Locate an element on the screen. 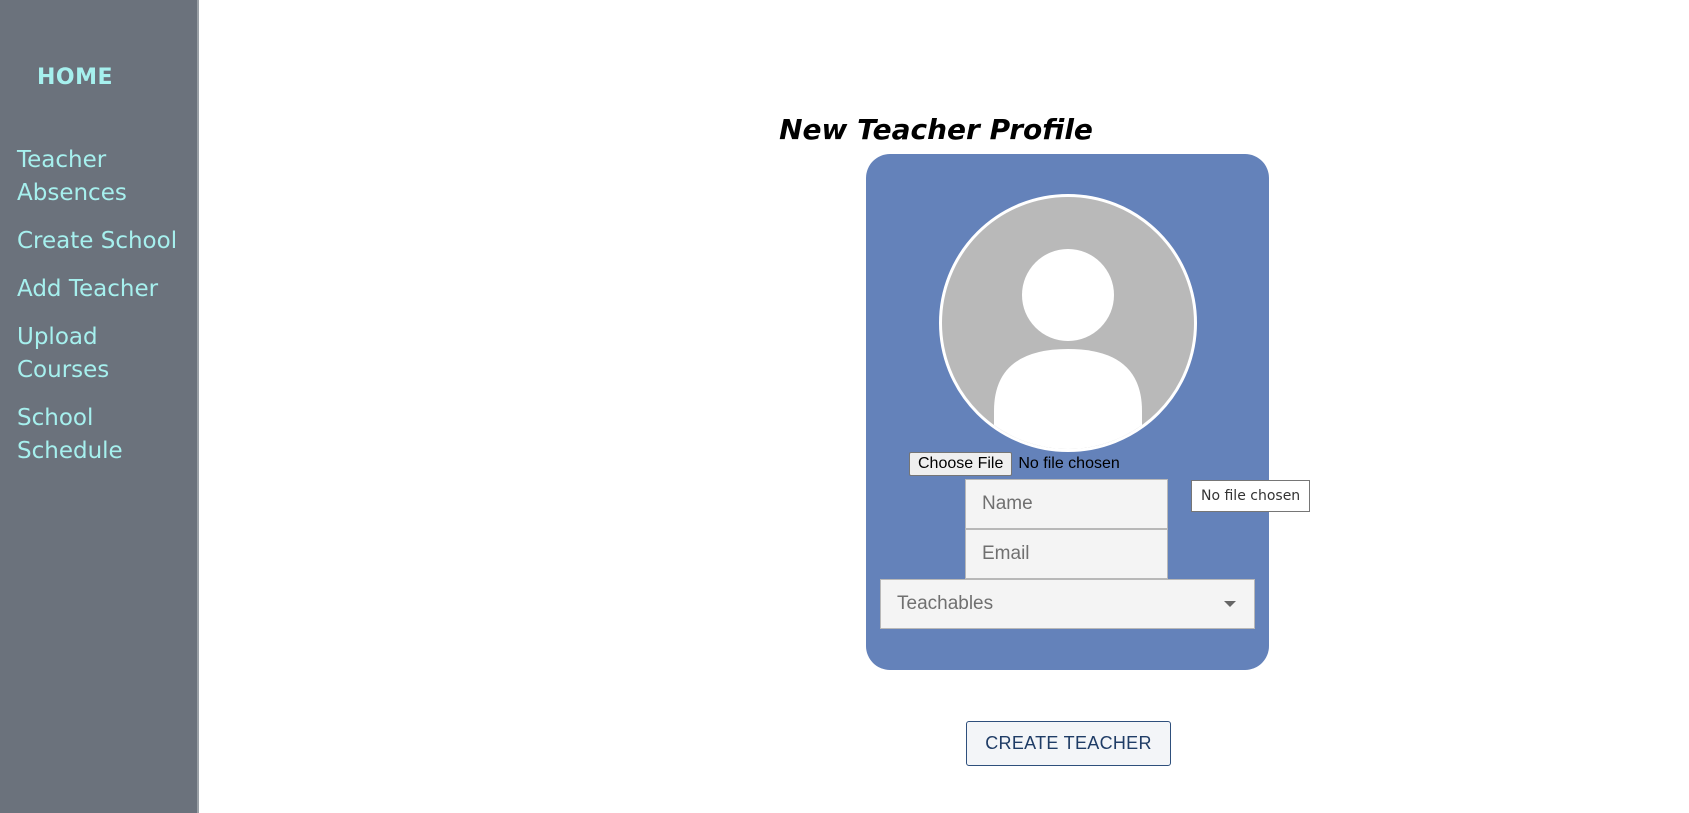  file-upload: Choose File No file chosen is located at coordinates (1014, 464).